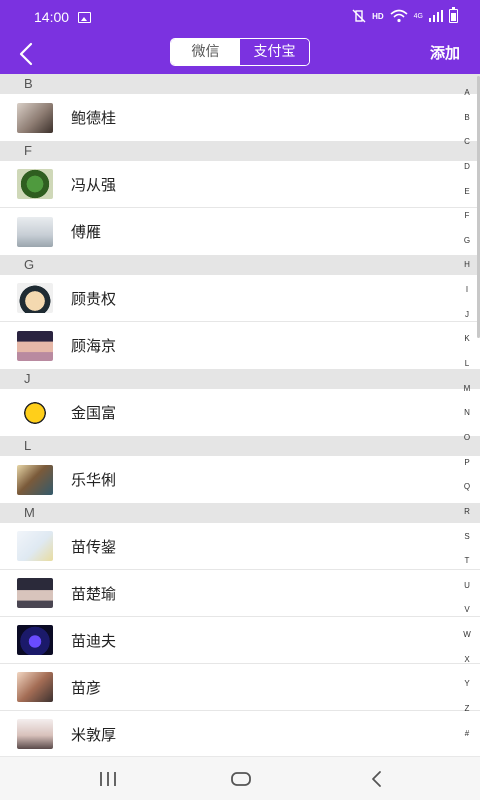  I want to click on network-type: 4G, so click(418, 16).